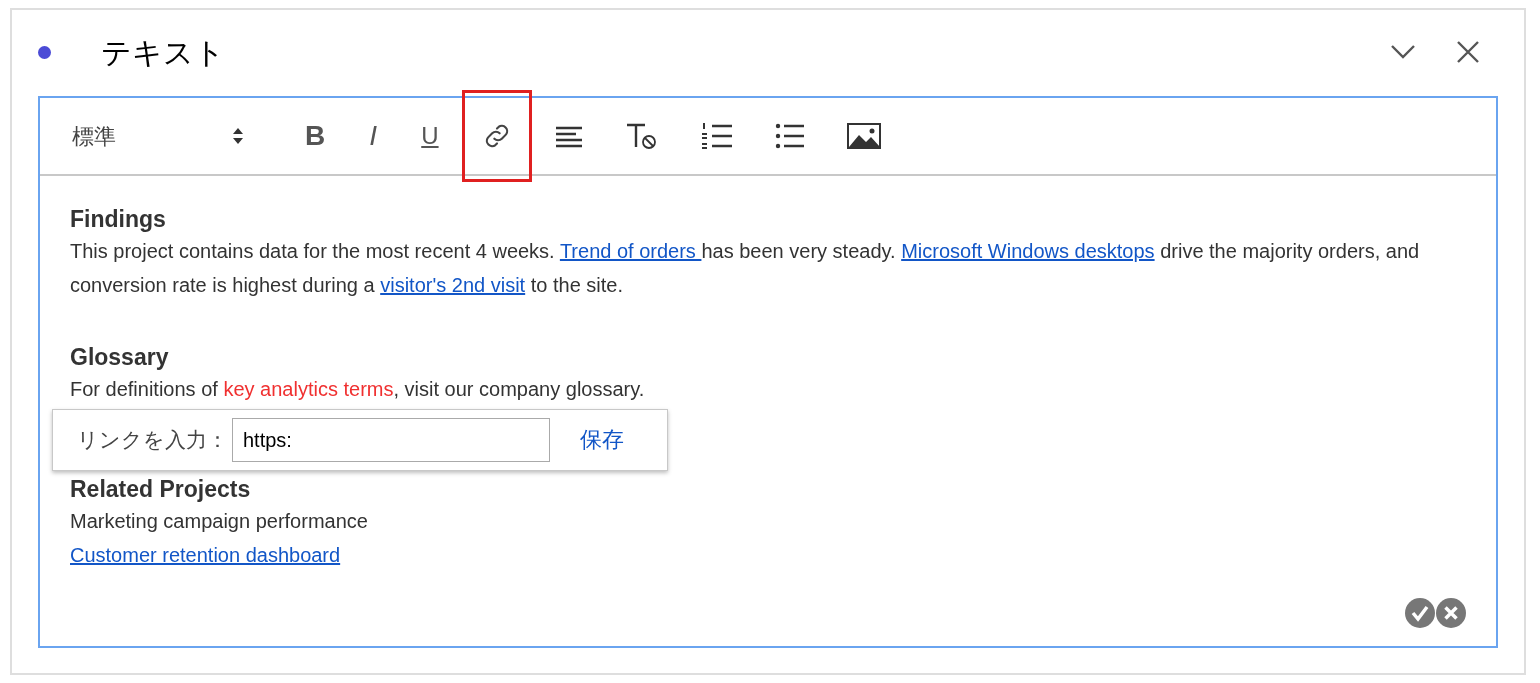  Describe the element at coordinates (453, 285) in the screenshot. I see `text-link: visitor's 2nd visit` at that location.